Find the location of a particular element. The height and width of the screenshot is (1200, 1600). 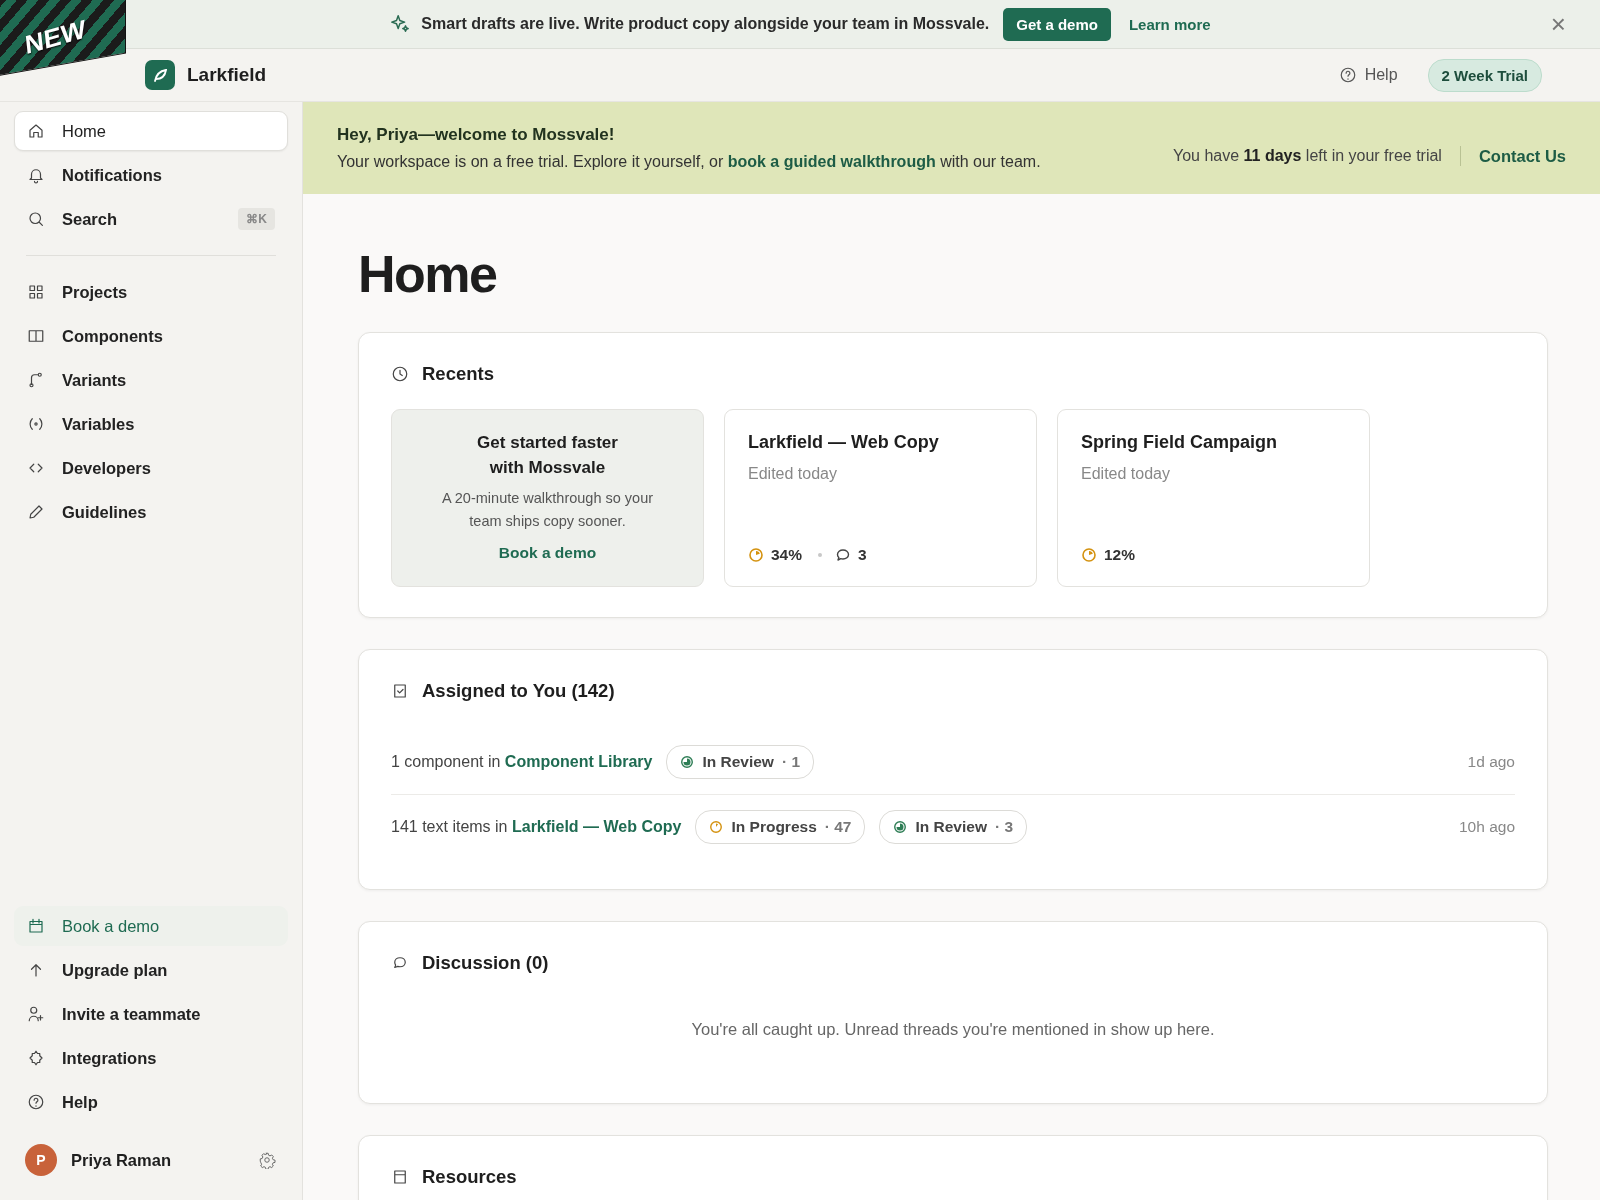

project-tile: Spring Field Campaign Edited today 12% is located at coordinates (1213, 498).